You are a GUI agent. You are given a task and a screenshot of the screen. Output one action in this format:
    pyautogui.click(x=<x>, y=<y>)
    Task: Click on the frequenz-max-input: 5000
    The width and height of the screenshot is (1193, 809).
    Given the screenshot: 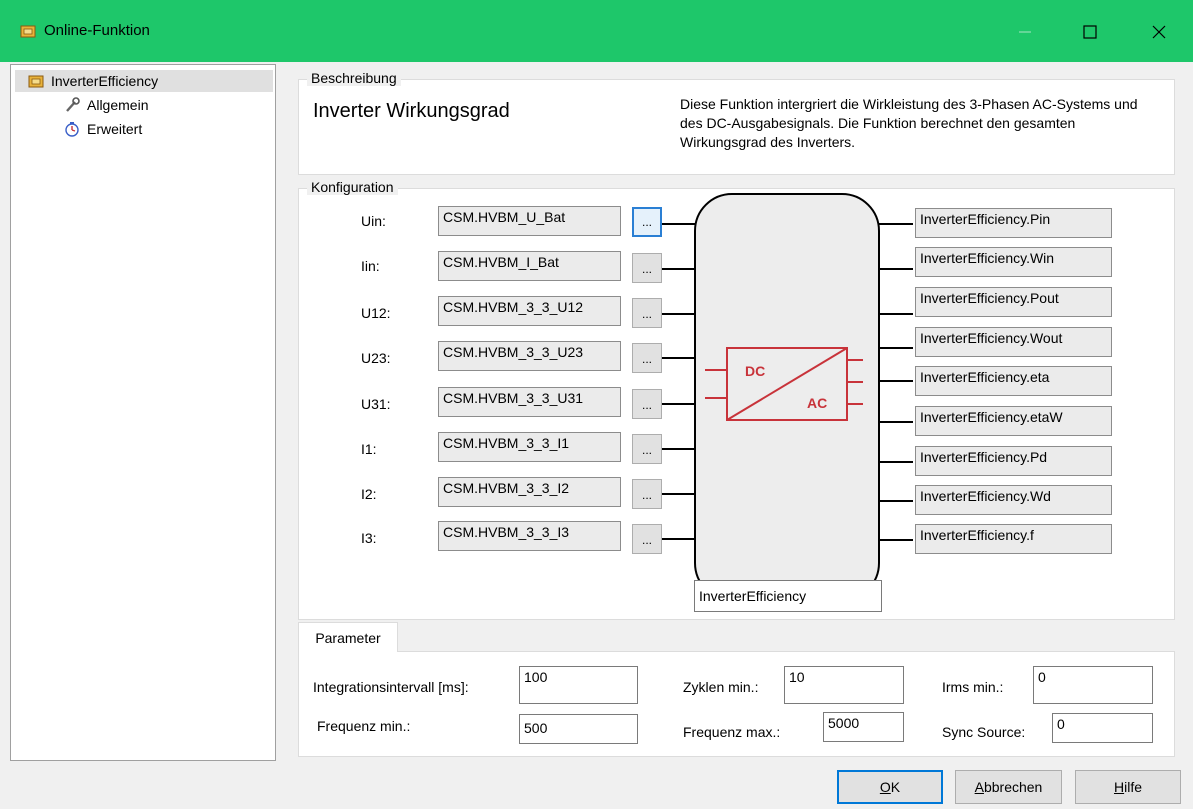 What is the action you would take?
    pyautogui.click(x=863, y=727)
    